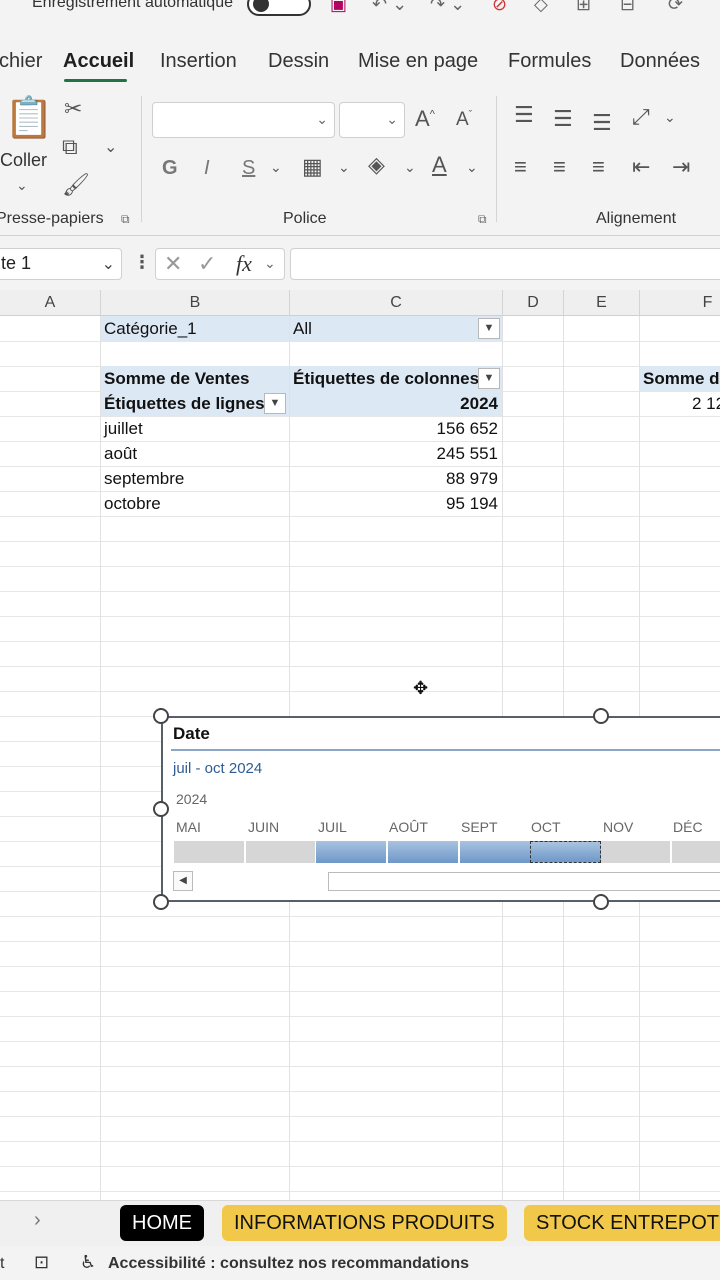 The image size is (720, 1280). I want to click on orientation-dropdown-icon: ⌄, so click(670, 117).